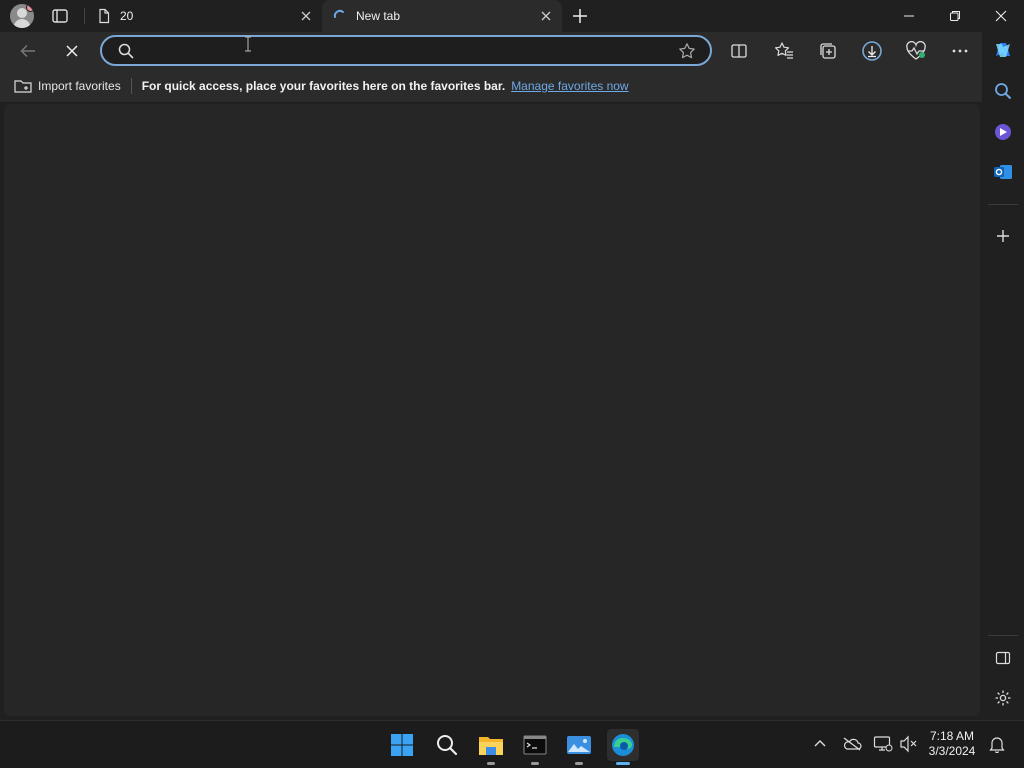 The height and width of the screenshot is (768, 1024). Describe the element at coordinates (820, 744) in the screenshot. I see `show-hidden-icons-chevron-up-icon` at that location.